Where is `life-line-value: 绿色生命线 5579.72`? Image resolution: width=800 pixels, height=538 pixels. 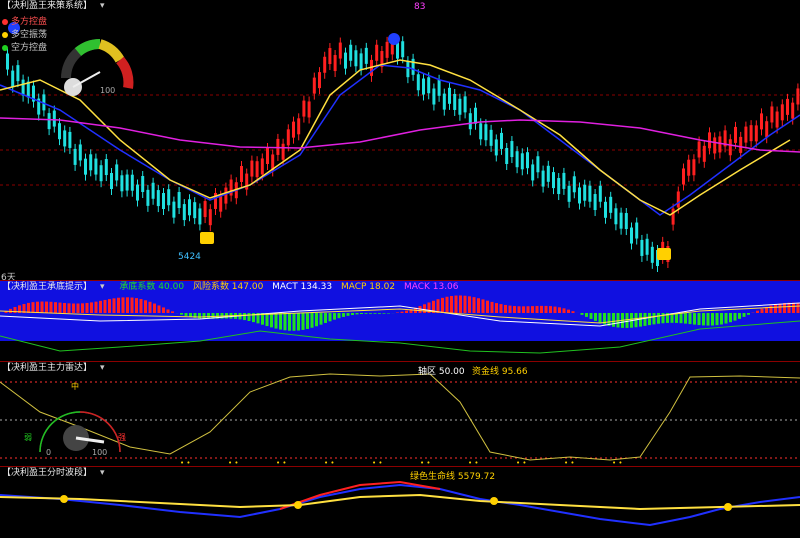
life-line-value: 绿色生命线 5579.72 is located at coordinates (453, 477).